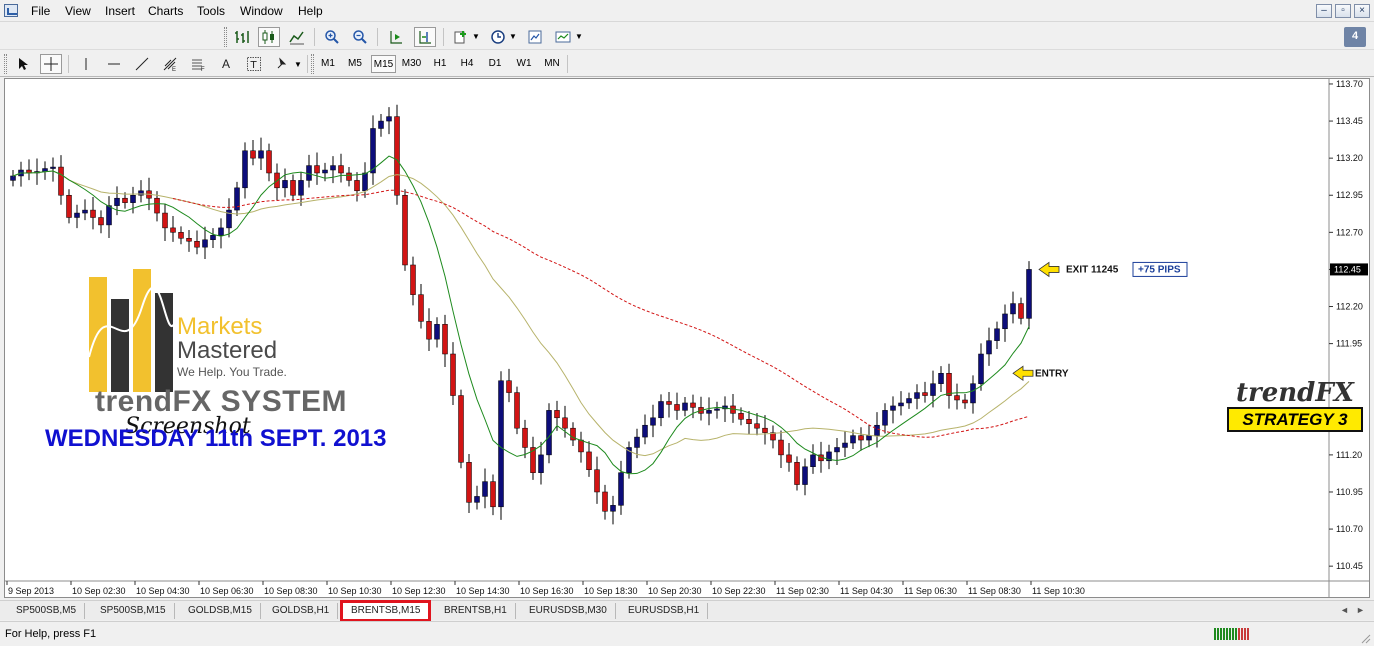 This screenshot has height=646, width=1374. I want to click on app-icon, so click(11, 10).